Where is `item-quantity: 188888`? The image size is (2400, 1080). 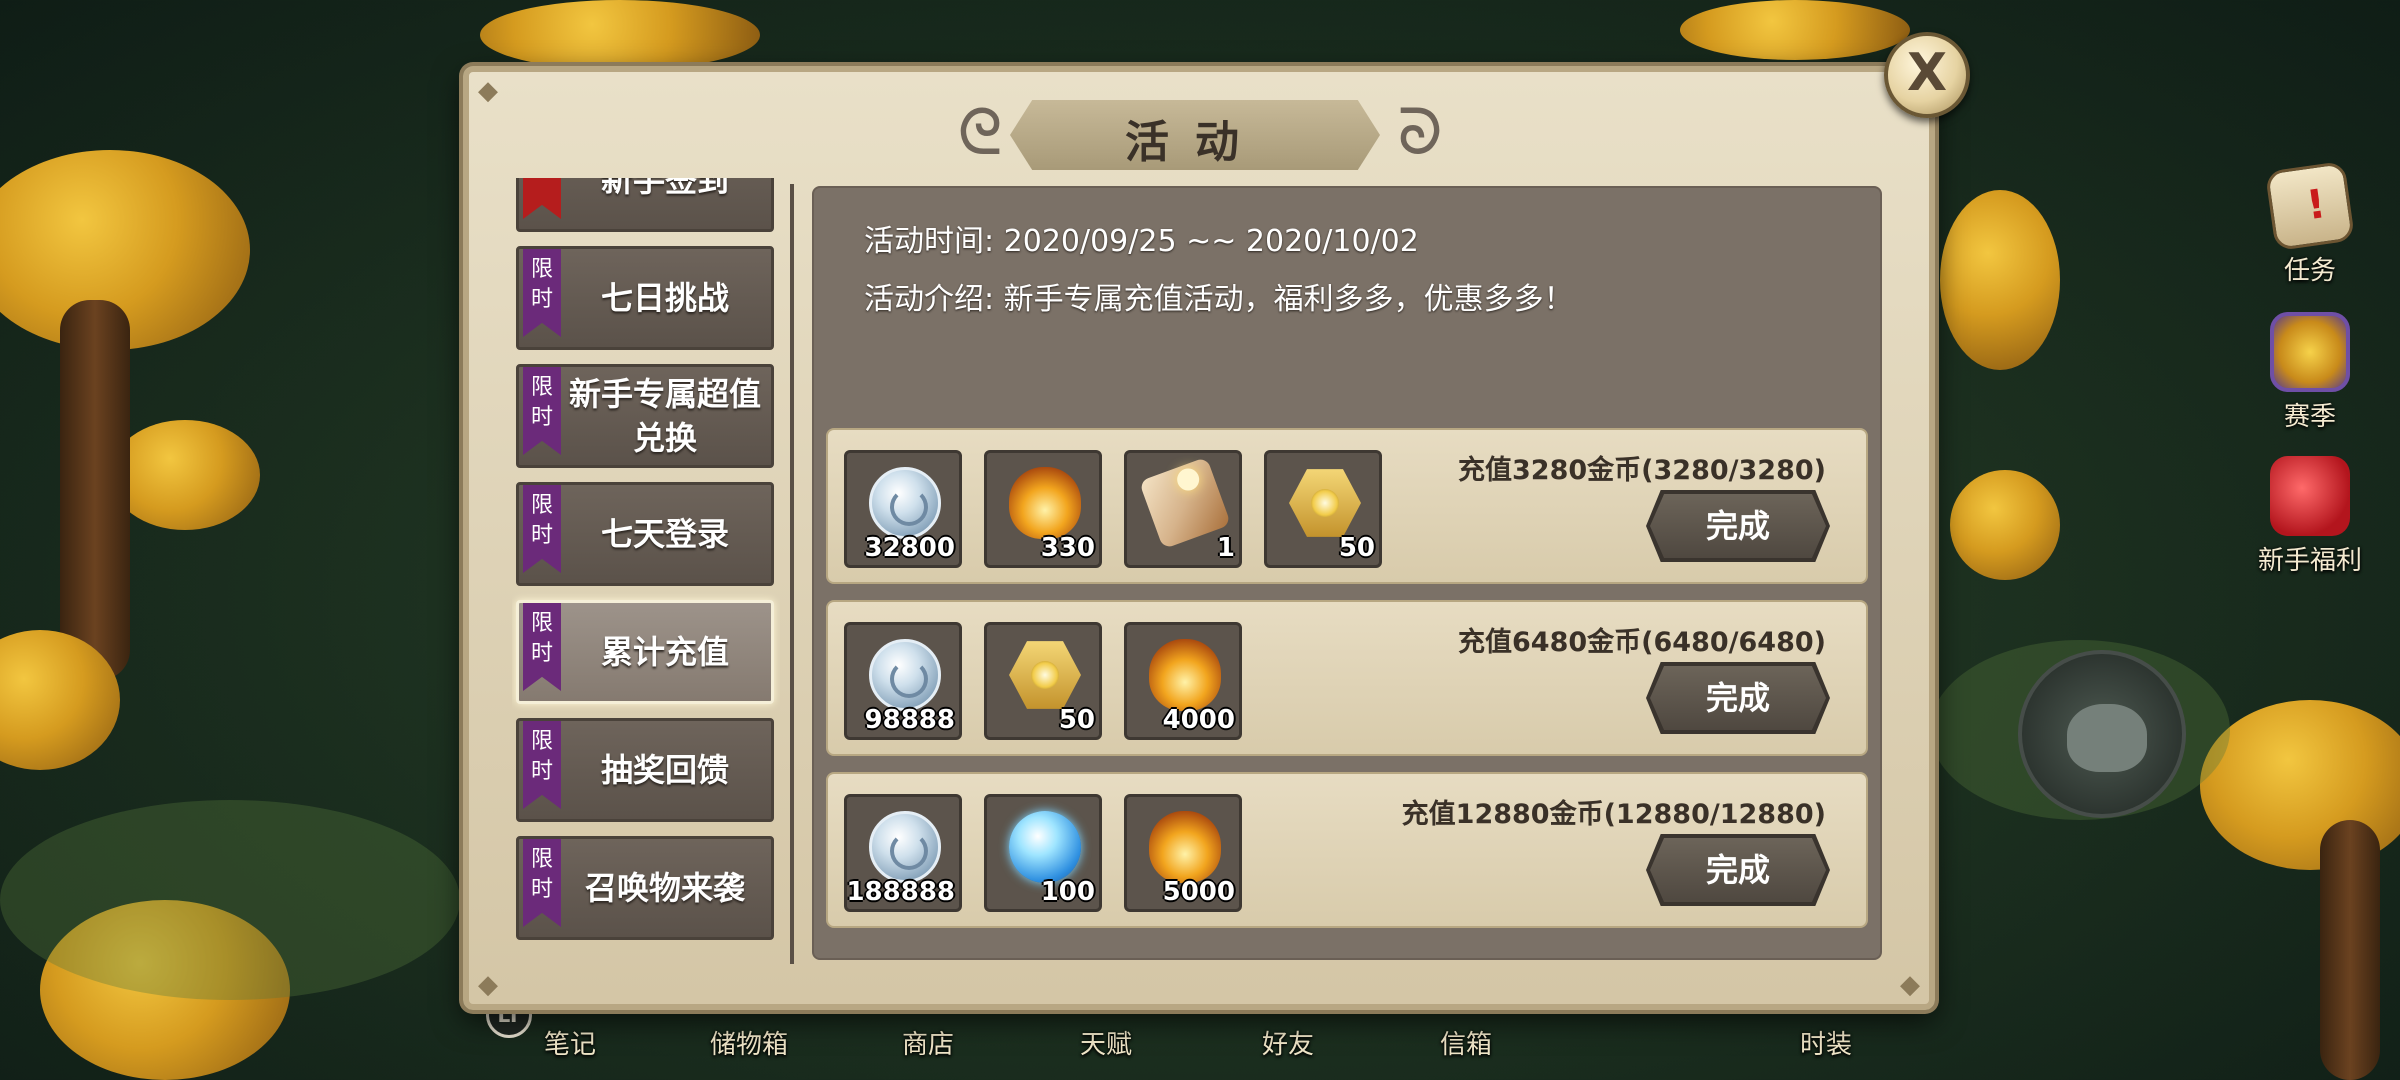 item-quantity: 188888 is located at coordinates (900, 892).